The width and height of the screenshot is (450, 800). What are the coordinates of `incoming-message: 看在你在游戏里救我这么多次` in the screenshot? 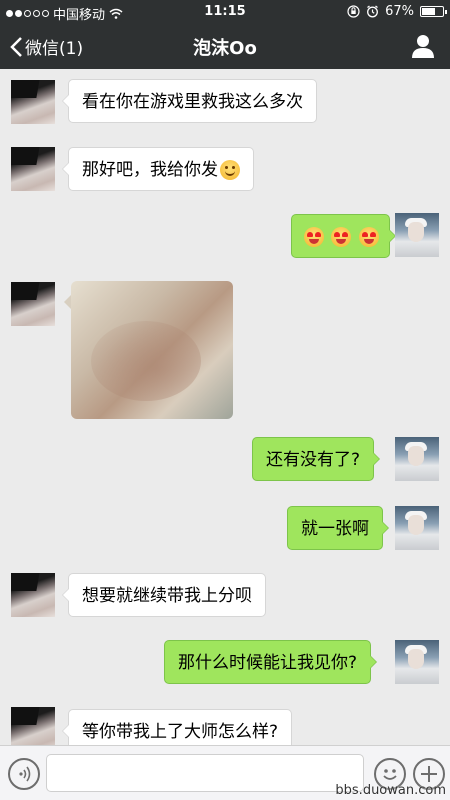 It's located at (189, 101).